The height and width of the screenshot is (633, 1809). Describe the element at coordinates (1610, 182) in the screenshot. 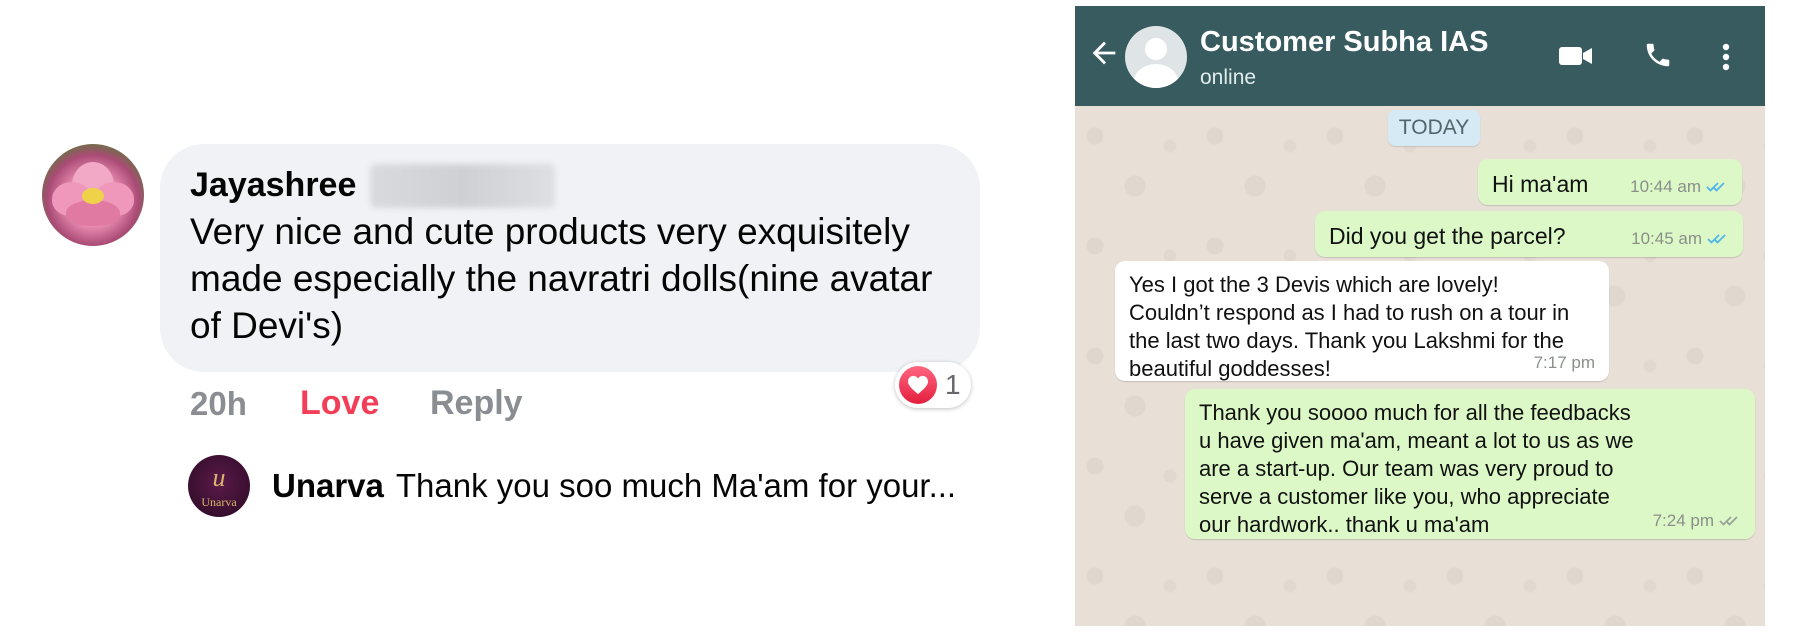

I see `message-bubble: Hi ma'am 10:44 am` at that location.